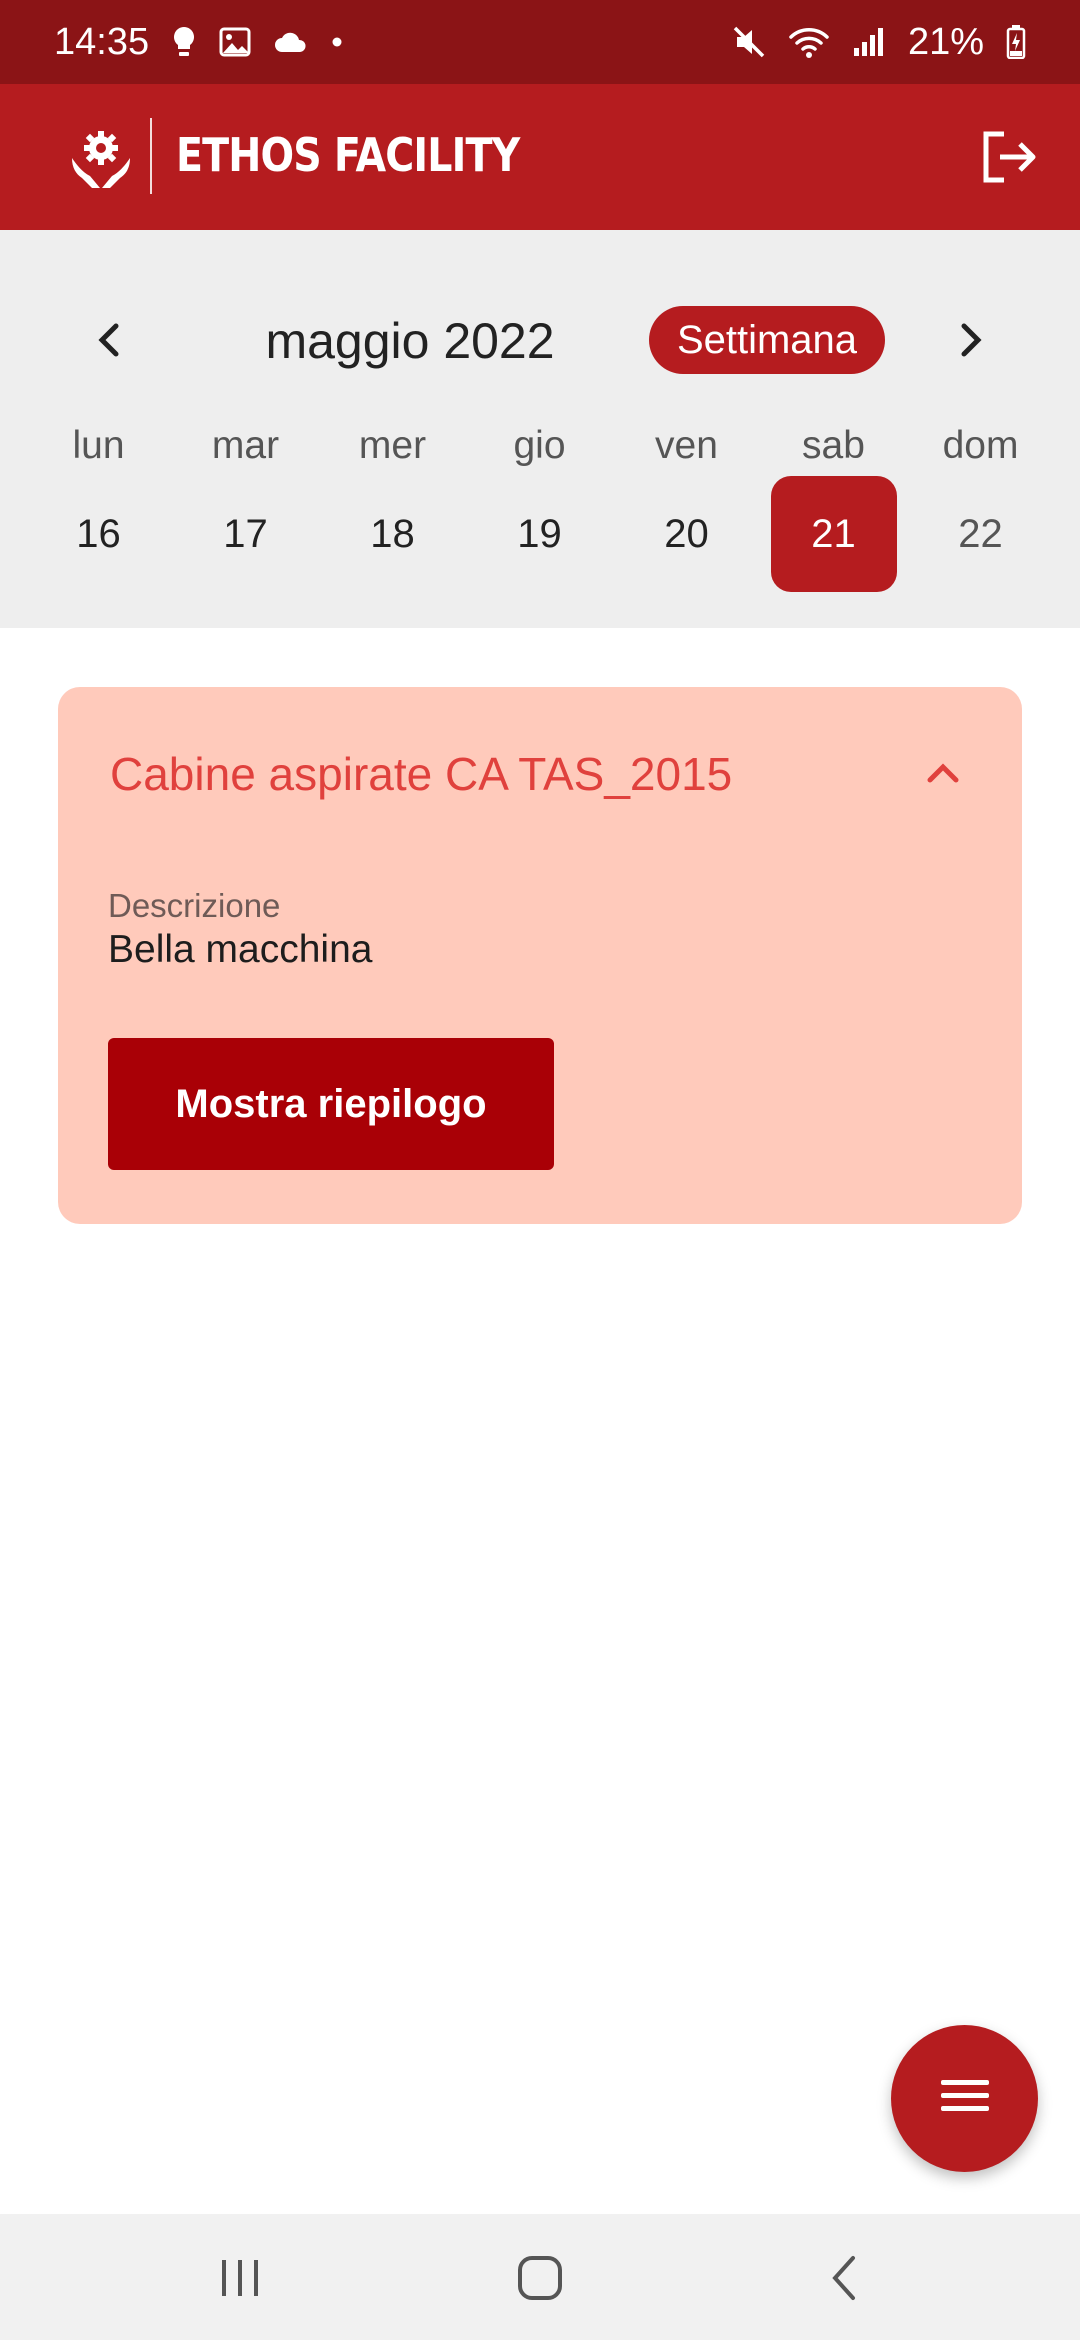 The height and width of the screenshot is (2340, 1080). What do you see at coordinates (101, 159) in the screenshot?
I see `hands-gear-icon` at bounding box center [101, 159].